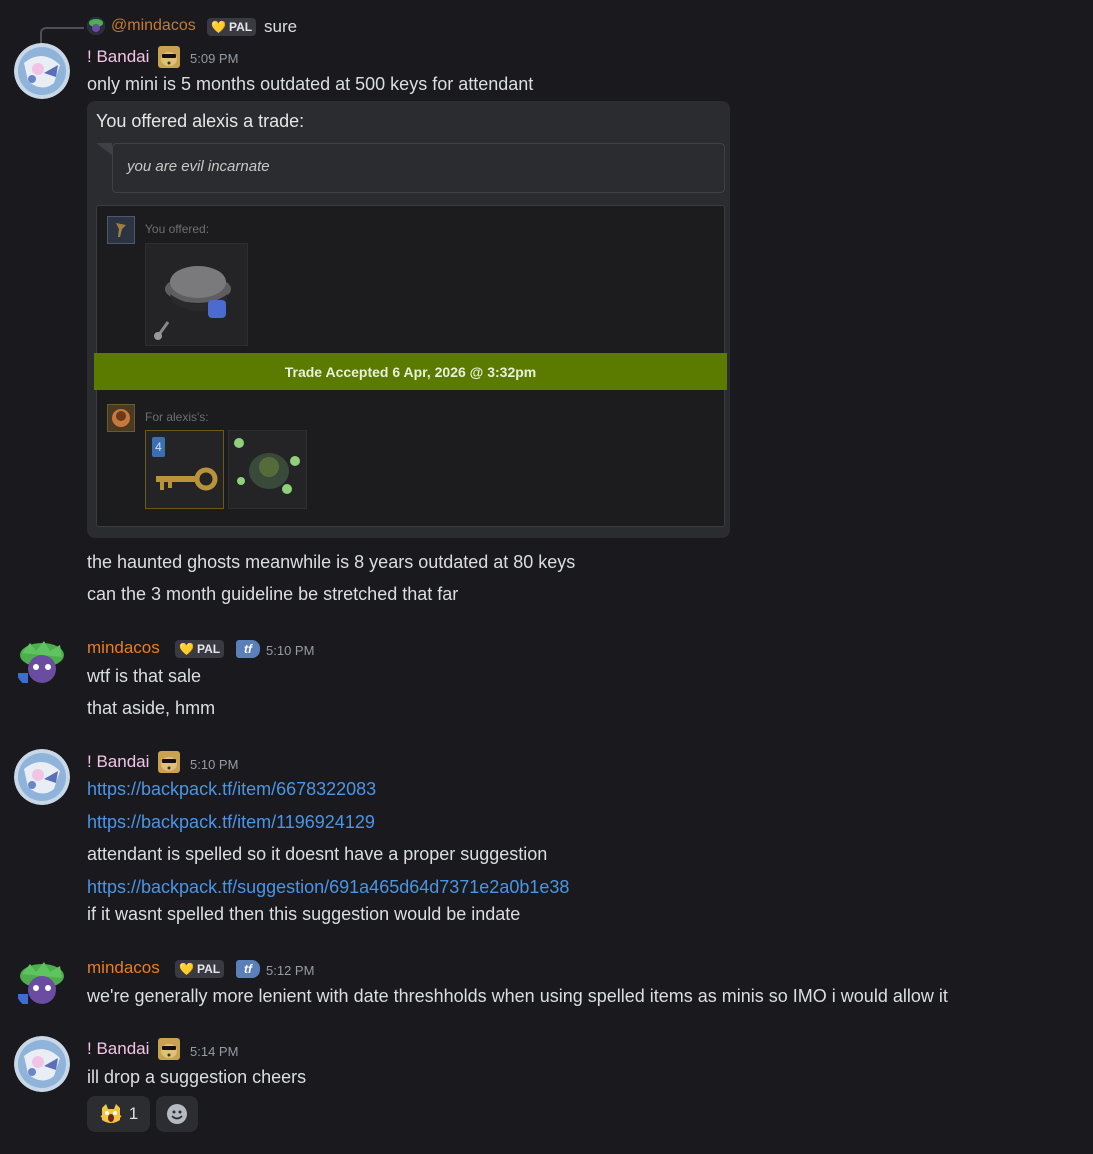 Image resolution: width=1093 pixels, height=1154 pixels. Describe the element at coordinates (144, 676) in the screenshot. I see `message-text: wtf is that sale` at that location.